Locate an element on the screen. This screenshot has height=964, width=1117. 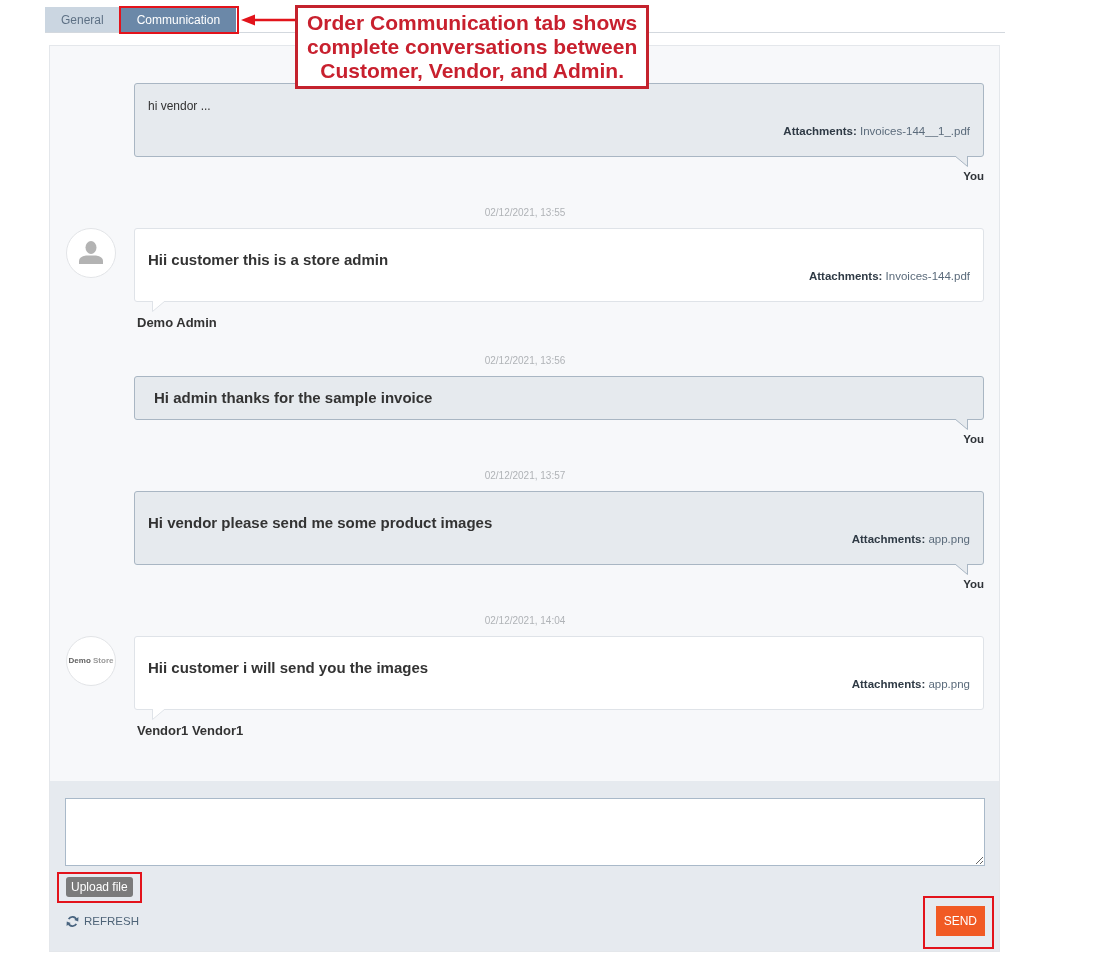
send-button: SEND is located at coordinates (960, 921).